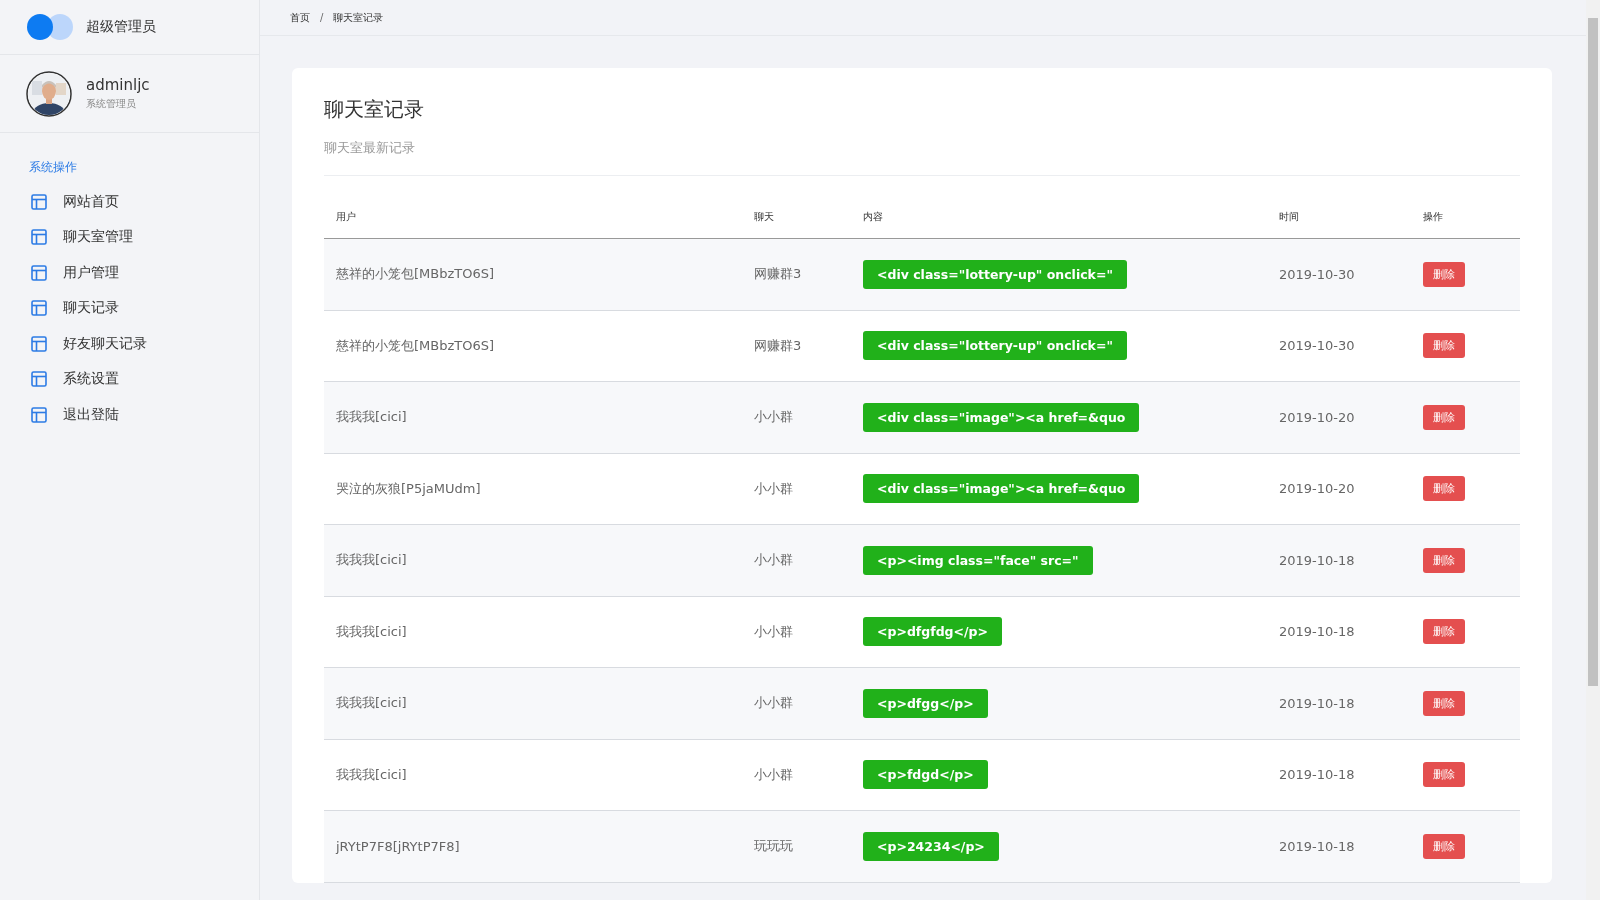  Describe the element at coordinates (1593, 352) in the screenshot. I see `scrollbar-thumb` at that location.